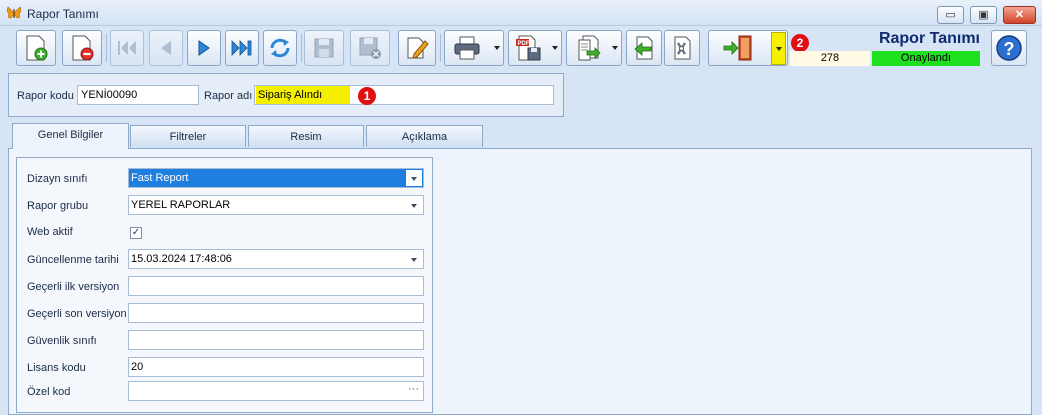 The image size is (1042, 415). Describe the element at coordinates (276, 178) in the screenshot. I see `design-class-combo: Fast Report` at that location.